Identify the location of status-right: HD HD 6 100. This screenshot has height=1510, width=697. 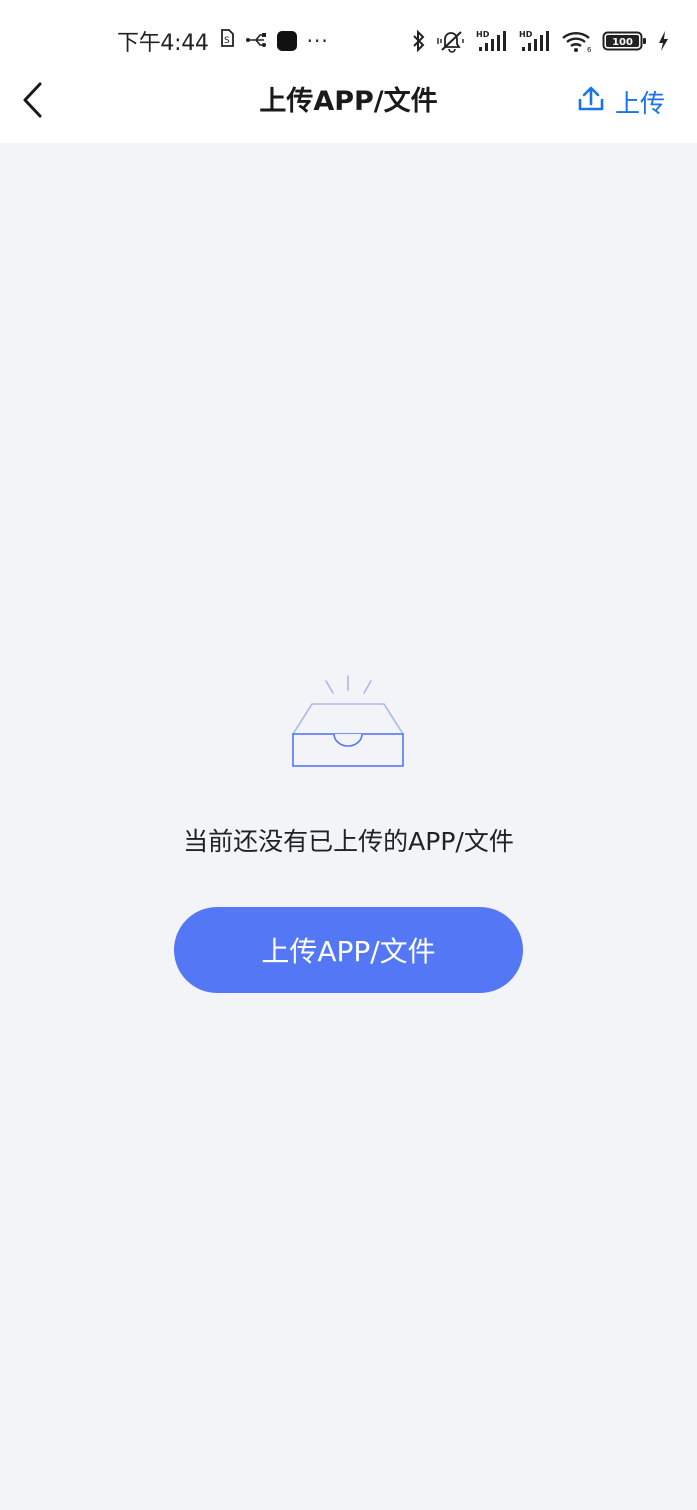
(540, 41).